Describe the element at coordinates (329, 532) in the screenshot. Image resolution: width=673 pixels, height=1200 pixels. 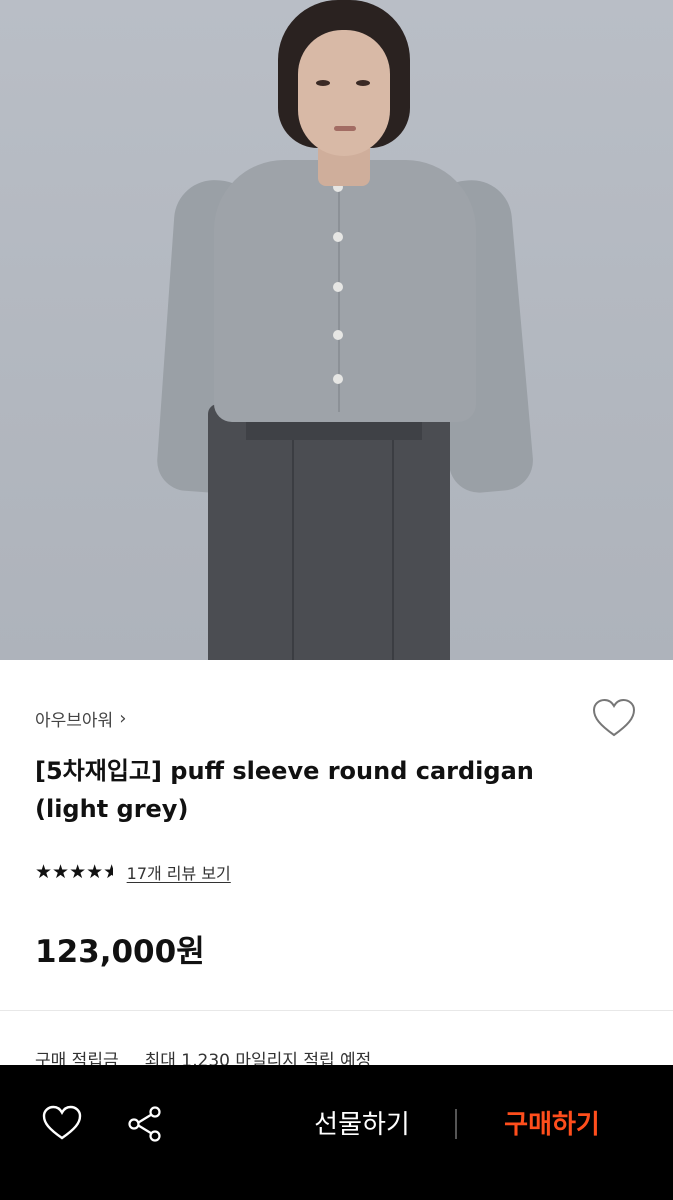
I see `model-trousers` at that location.